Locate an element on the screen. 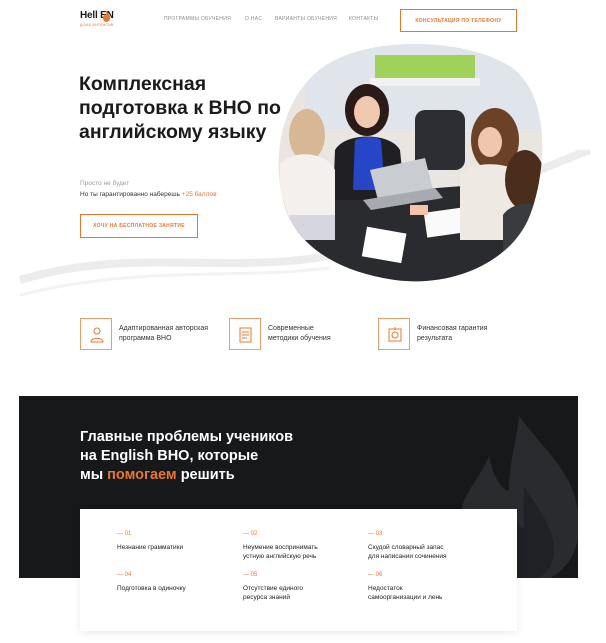 The image size is (606, 643). problem-text: Незнание грамматики is located at coordinates (150, 547).